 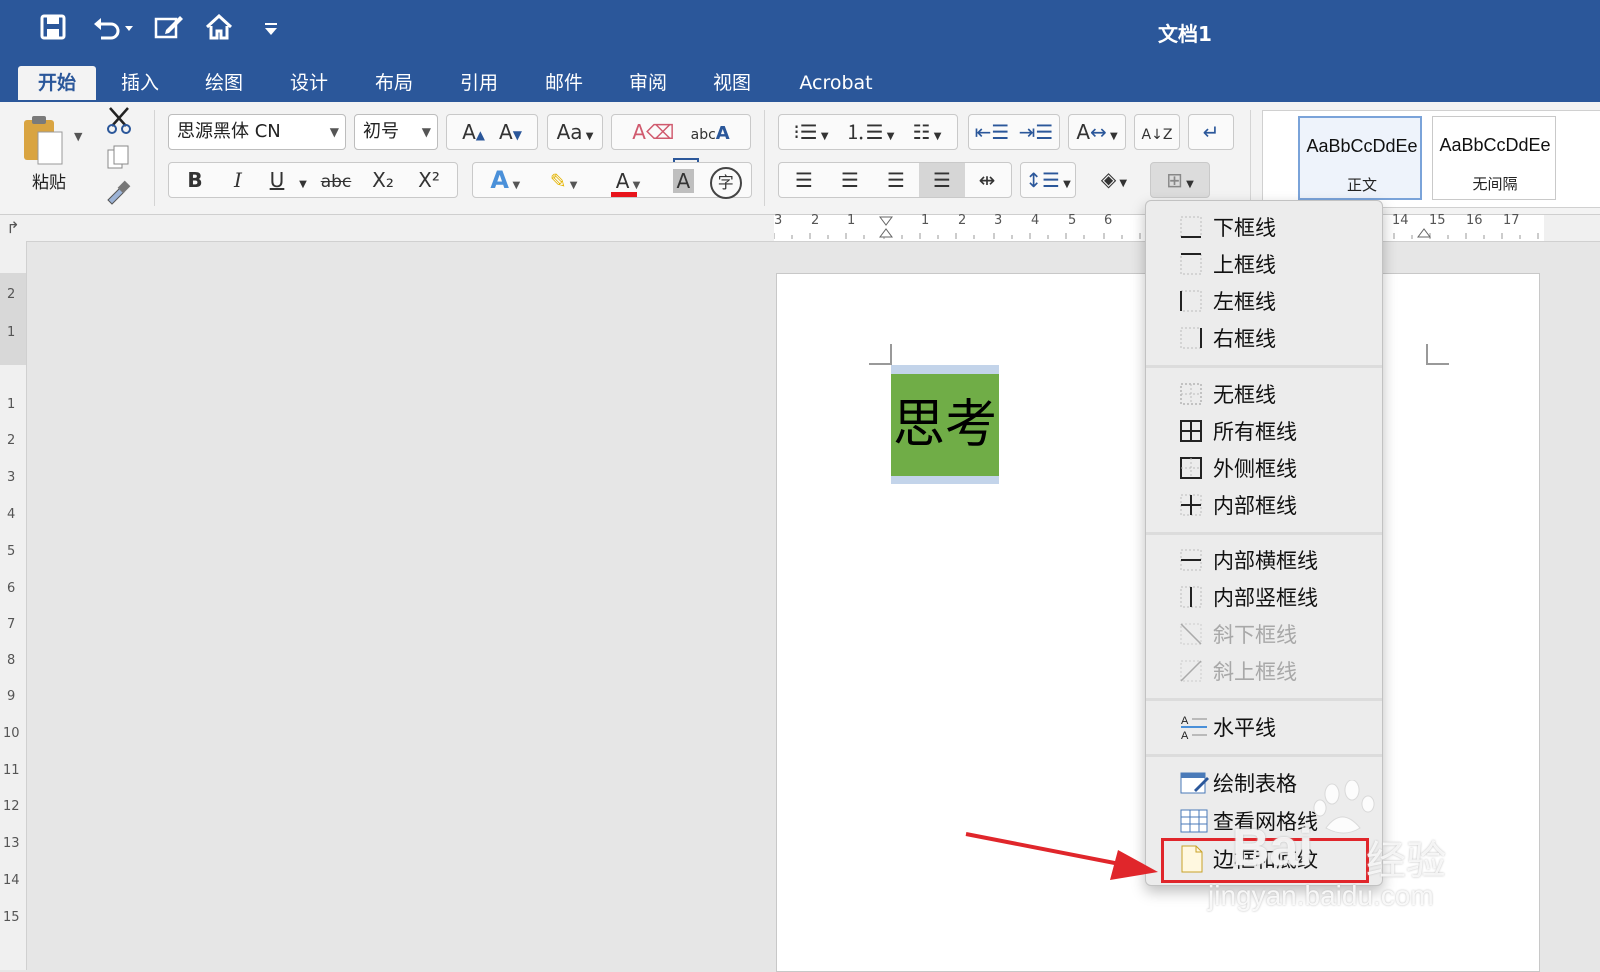 What do you see at coordinates (53, 31) in the screenshot?
I see `save-icon` at bounding box center [53, 31].